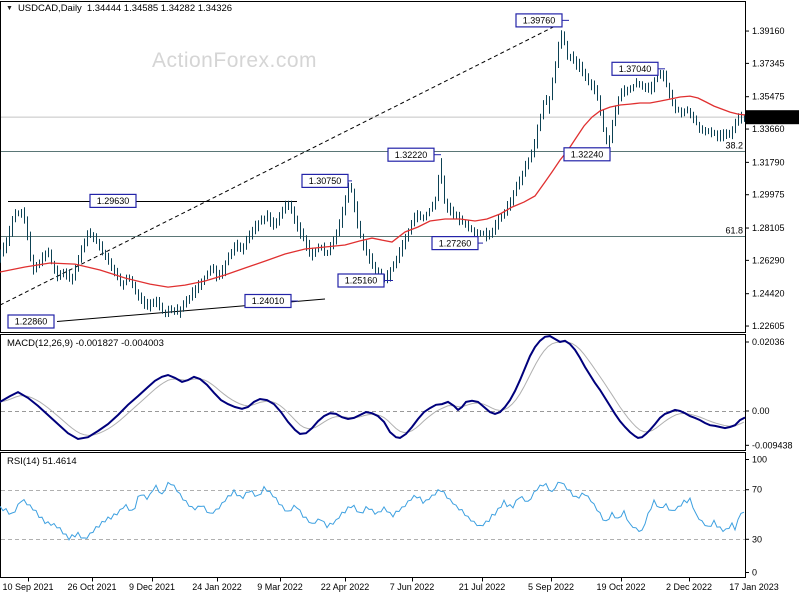  I want to click on macd-axis-tick: -0.009438, so click(772, 445).